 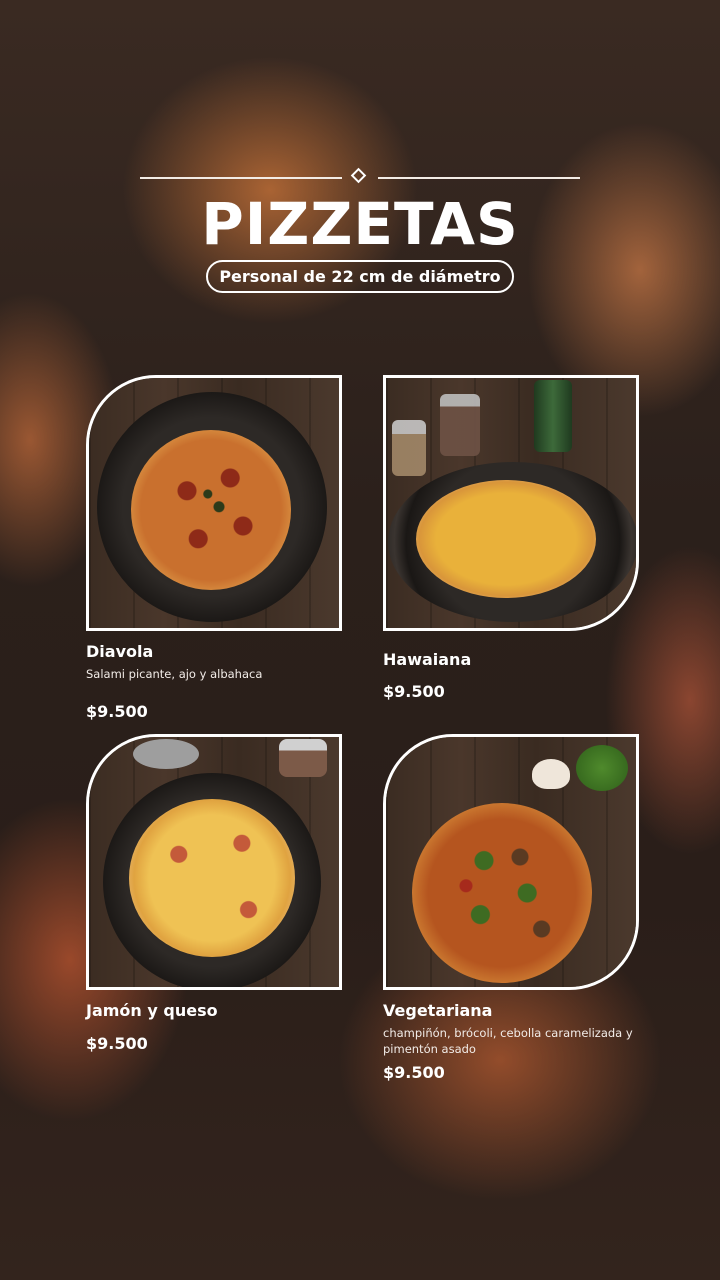 I want to click on decorative-line-right, so click(x=479, y=178).